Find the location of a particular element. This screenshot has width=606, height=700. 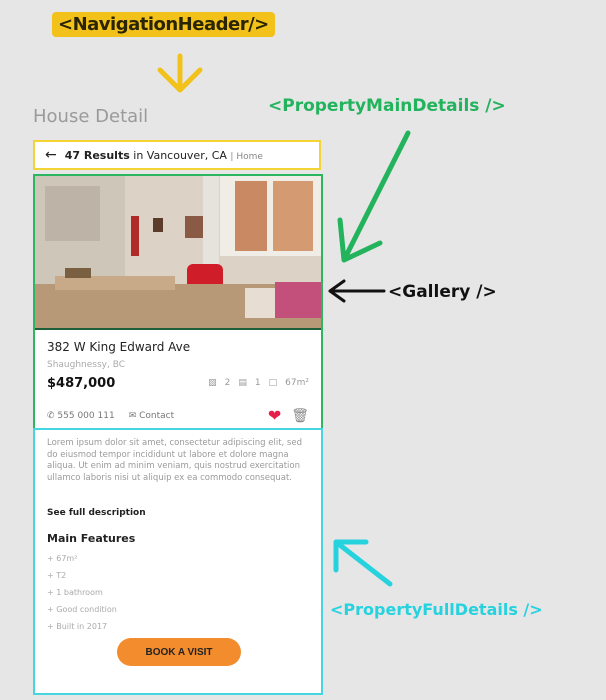

trash-icon: 🗑 is located at coordinates (300, 416).